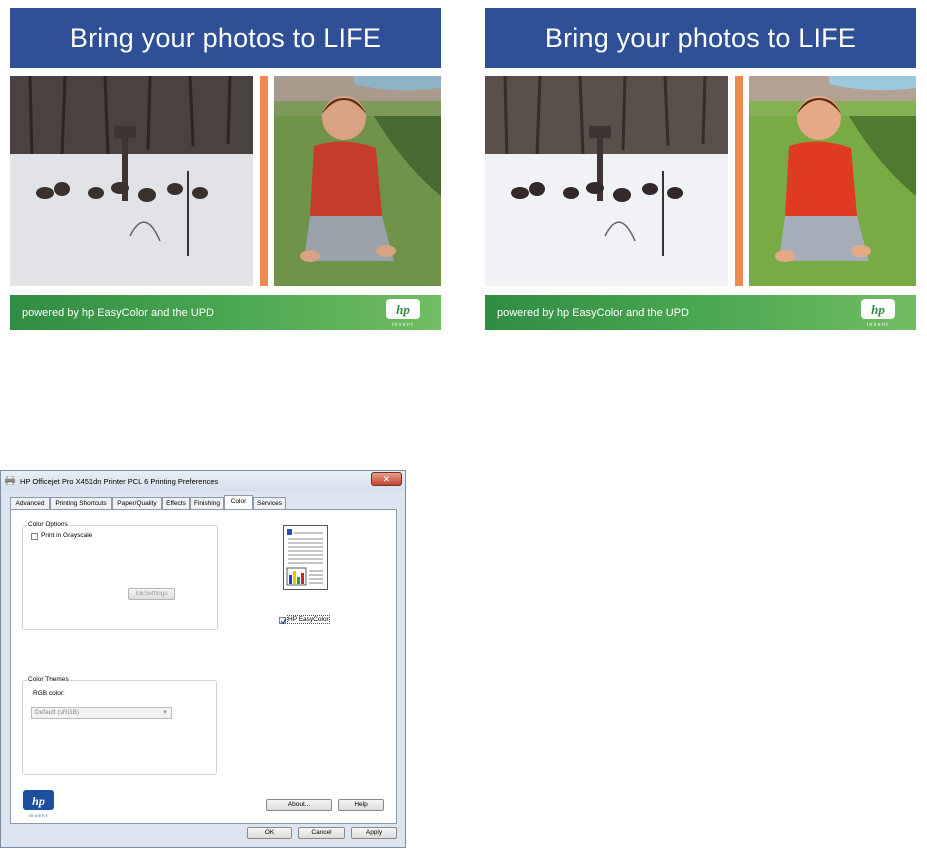 This screenshot has width=927, height=849. What do you see at coordinates (269, 833) in the screenshot?
I see `ok-button: OK` at bounding box center [269, 833].